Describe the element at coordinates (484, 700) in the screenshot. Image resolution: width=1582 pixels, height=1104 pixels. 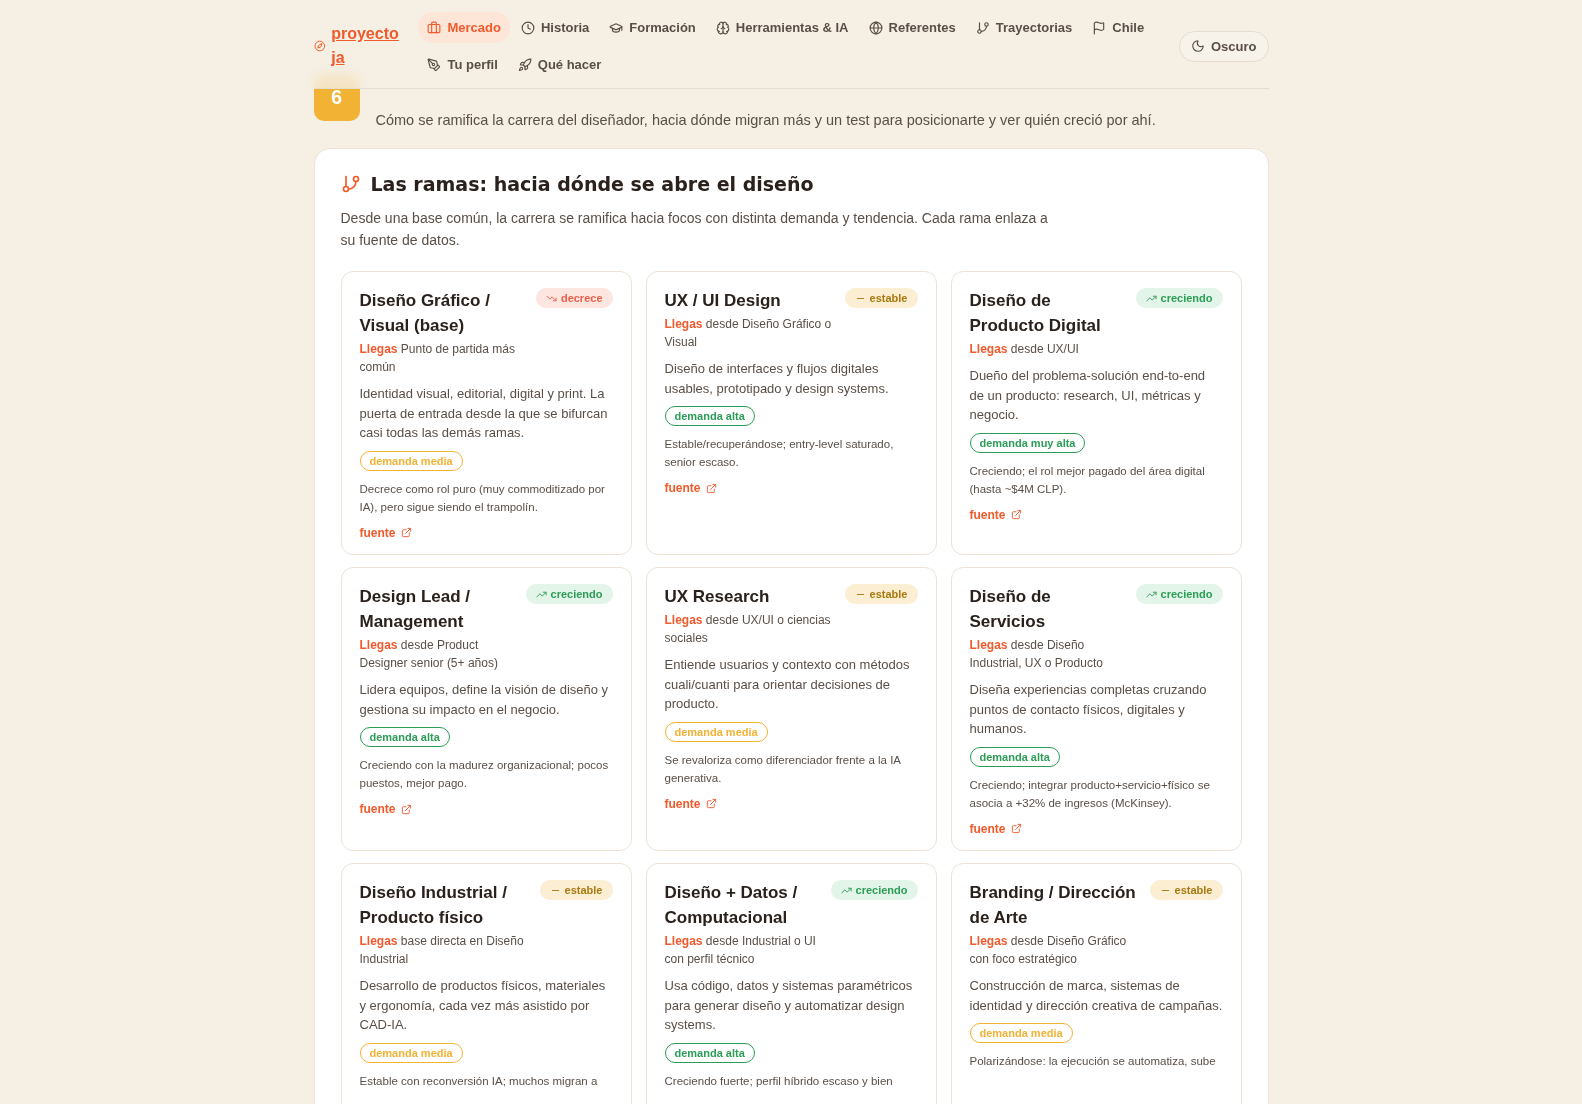
I see `card-description: Lidera equipos, define la visión de diseño y gestiona su impacto en el negocio.` at that location.